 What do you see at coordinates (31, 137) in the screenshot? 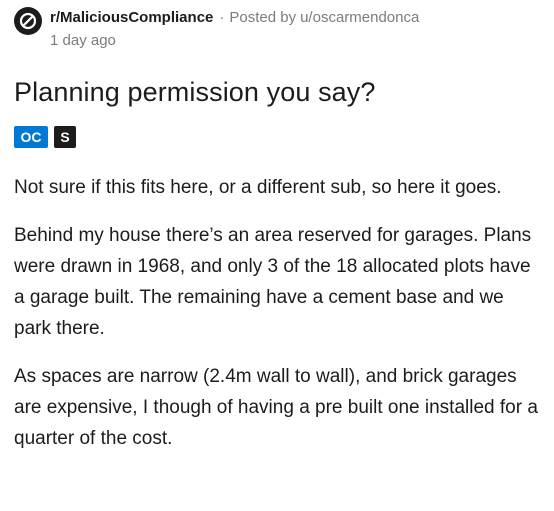
I see `flair-oc: OC` at bounding box center [31, 137].